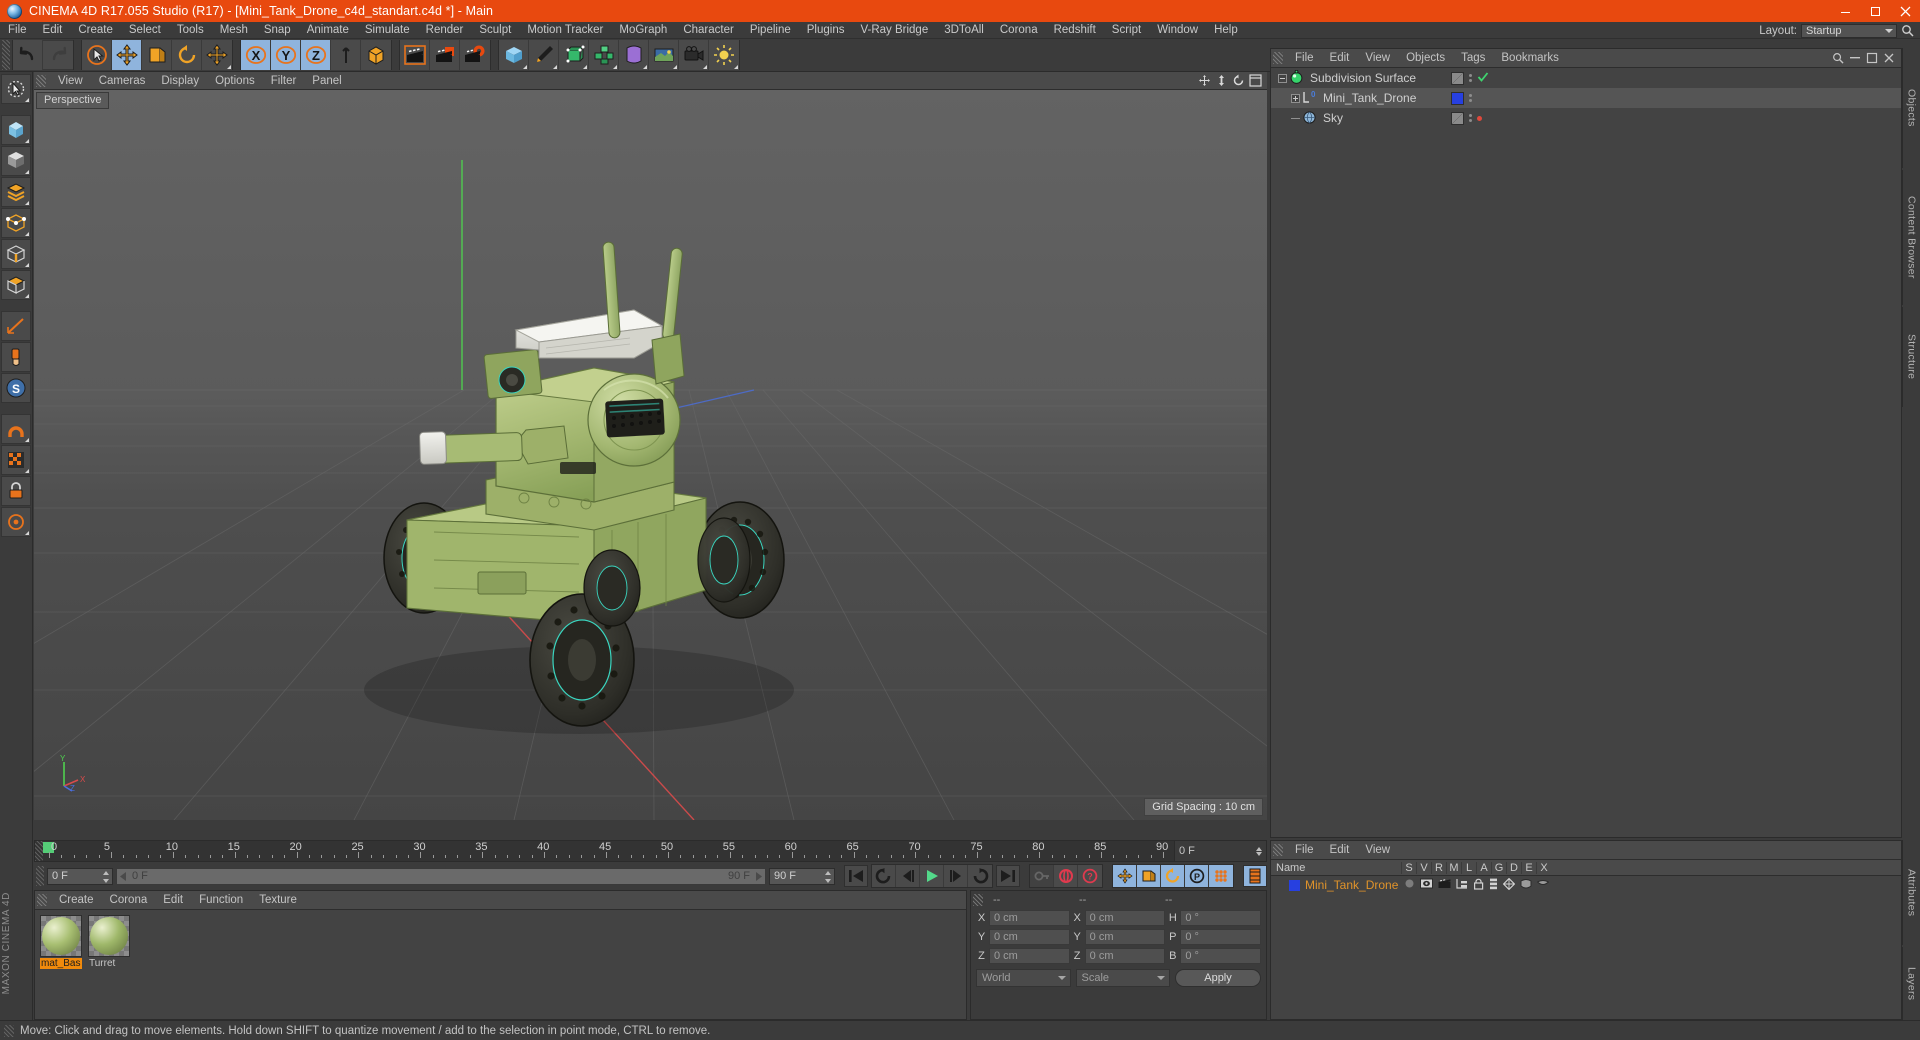 This screenshot has width=1920, height=1040. Describe the element at coordinates (1586, 98) in the screenshot. I see `object-manager-row: 0 Mini_Tank_Drone` at that location.